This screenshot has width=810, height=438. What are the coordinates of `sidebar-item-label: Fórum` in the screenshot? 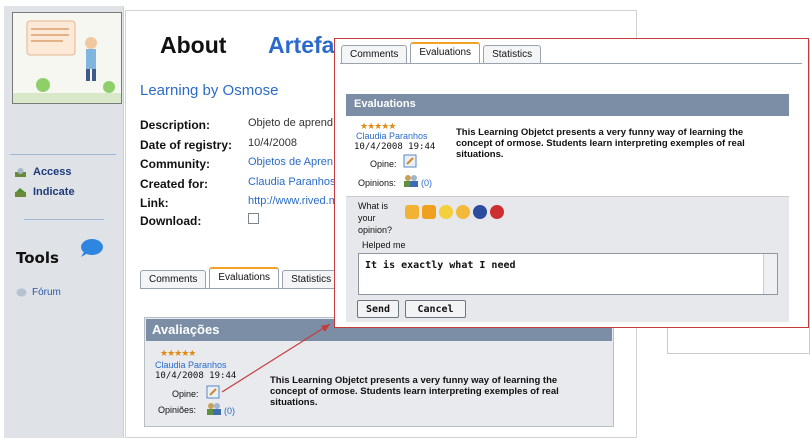 It's located at (46, 292).